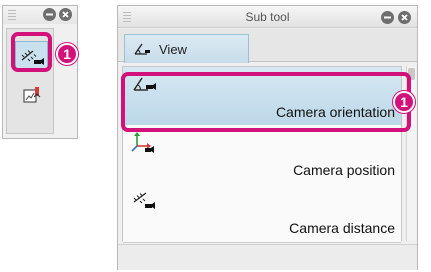  What do you see at coordinates (144, 200) in the screenshot?
I see `camera-distance-icon` at bounding box center [144, 200].